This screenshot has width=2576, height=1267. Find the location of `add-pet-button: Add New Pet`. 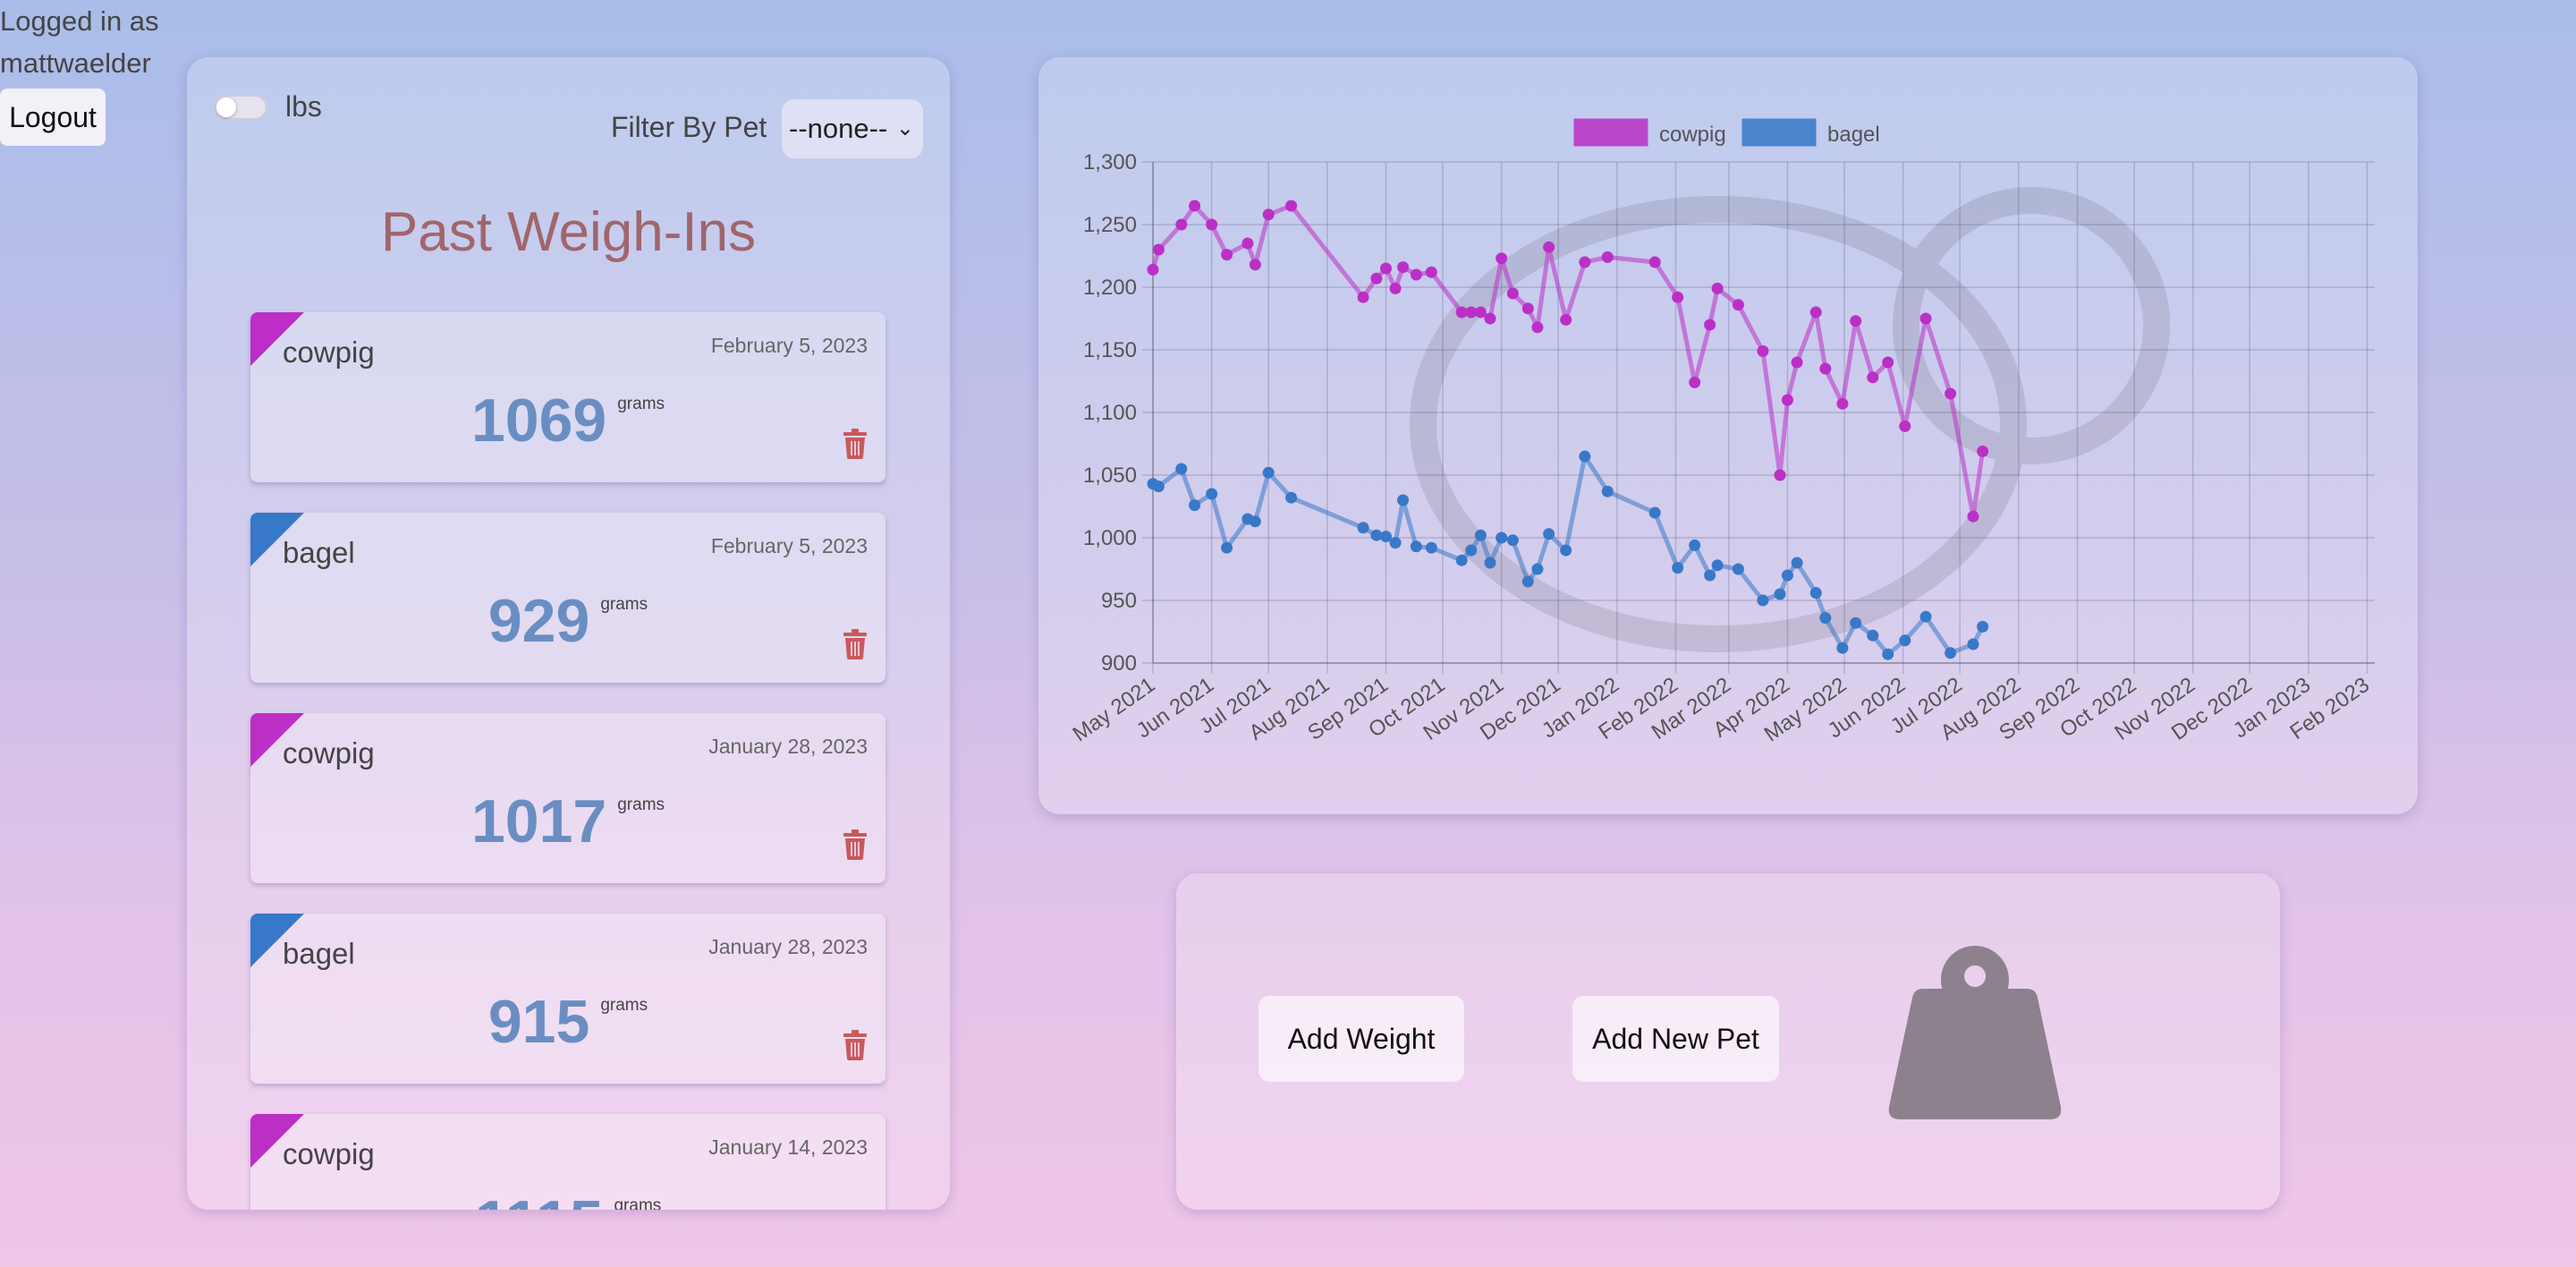

add-pet-button: Add New Pet is located at coordinates (1675, 1039).